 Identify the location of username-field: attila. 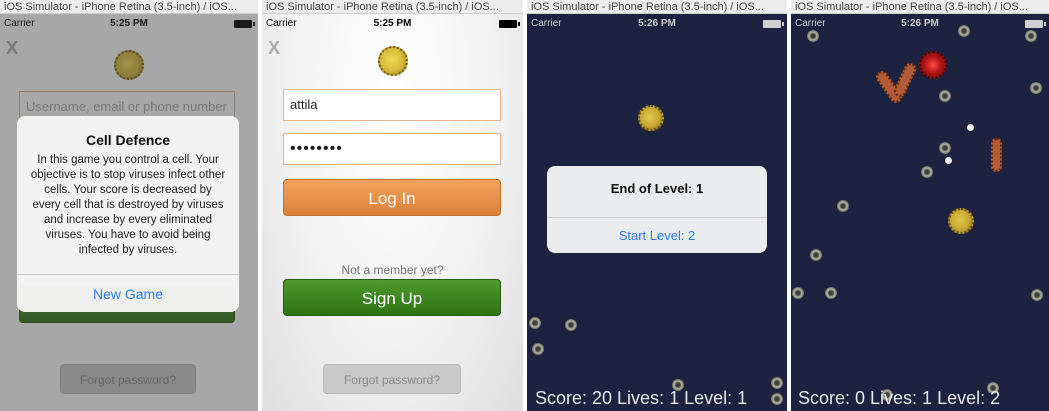
(392, 105).